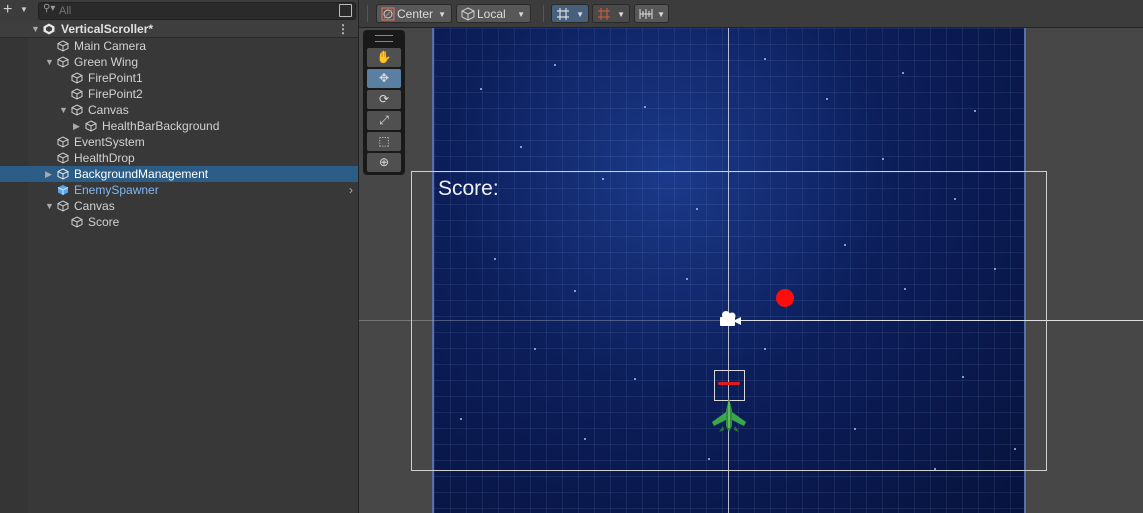  I want to click on hierarchy-item-green-wing: ▼ Green Wing, so click(179, 62).